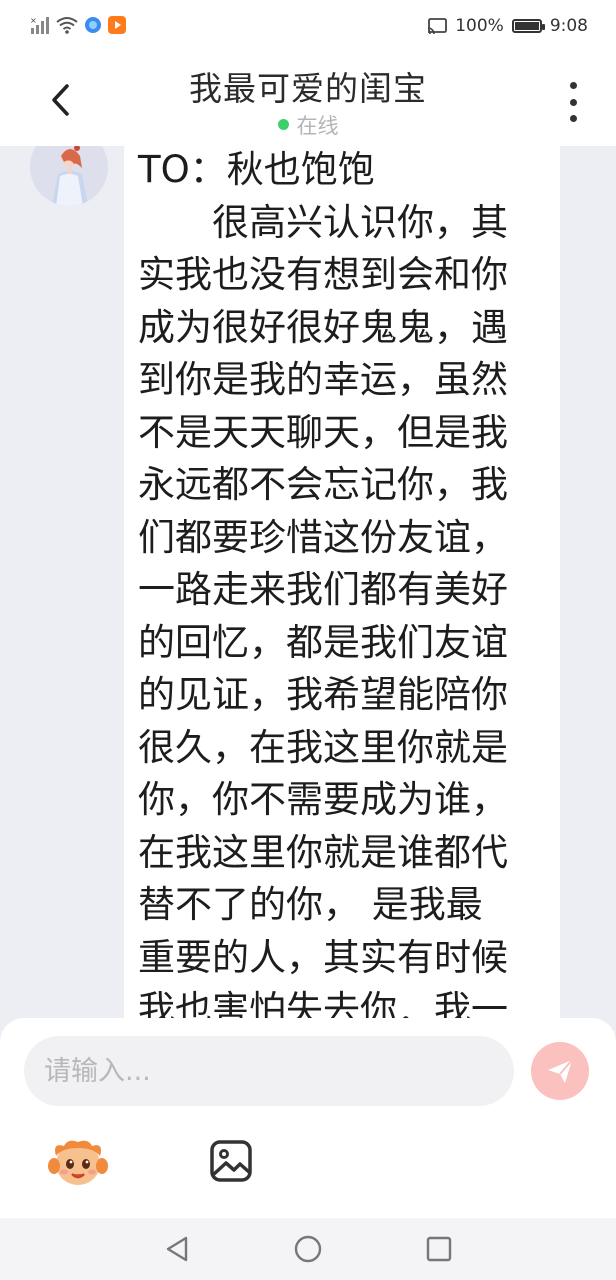 This screenshot has height=1280, width=616. What do you see at coordinates (323, 222) in the screenshot?
I see `message-line: 很高兴认识你，其` at bounding box center [323, 222].